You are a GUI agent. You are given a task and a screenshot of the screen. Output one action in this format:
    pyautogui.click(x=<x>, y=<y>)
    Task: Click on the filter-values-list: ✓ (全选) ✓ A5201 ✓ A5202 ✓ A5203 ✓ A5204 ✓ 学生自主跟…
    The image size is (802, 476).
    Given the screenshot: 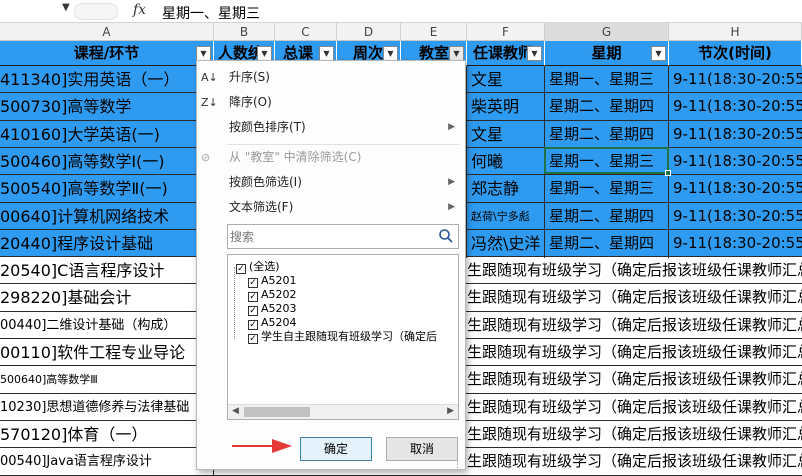 What is the action you would take?
    pyautogui.click(x=343, y=337)
    